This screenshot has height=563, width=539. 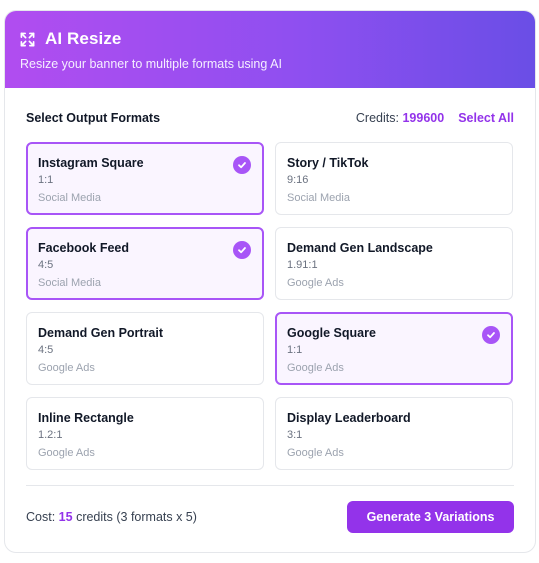 What do you see at coordinates (400, 118) in the screenshot?
I see `credits-display: Credits: 199600` at bounding box center [400, 118].